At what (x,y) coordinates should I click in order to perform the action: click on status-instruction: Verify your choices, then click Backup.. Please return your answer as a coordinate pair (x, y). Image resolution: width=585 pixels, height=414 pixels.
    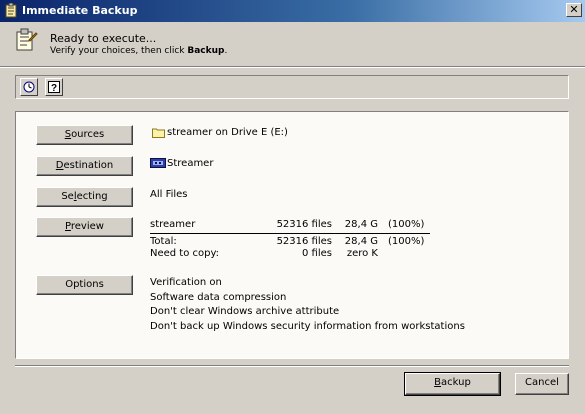
    Looking at the image, I should click on (139, 51).